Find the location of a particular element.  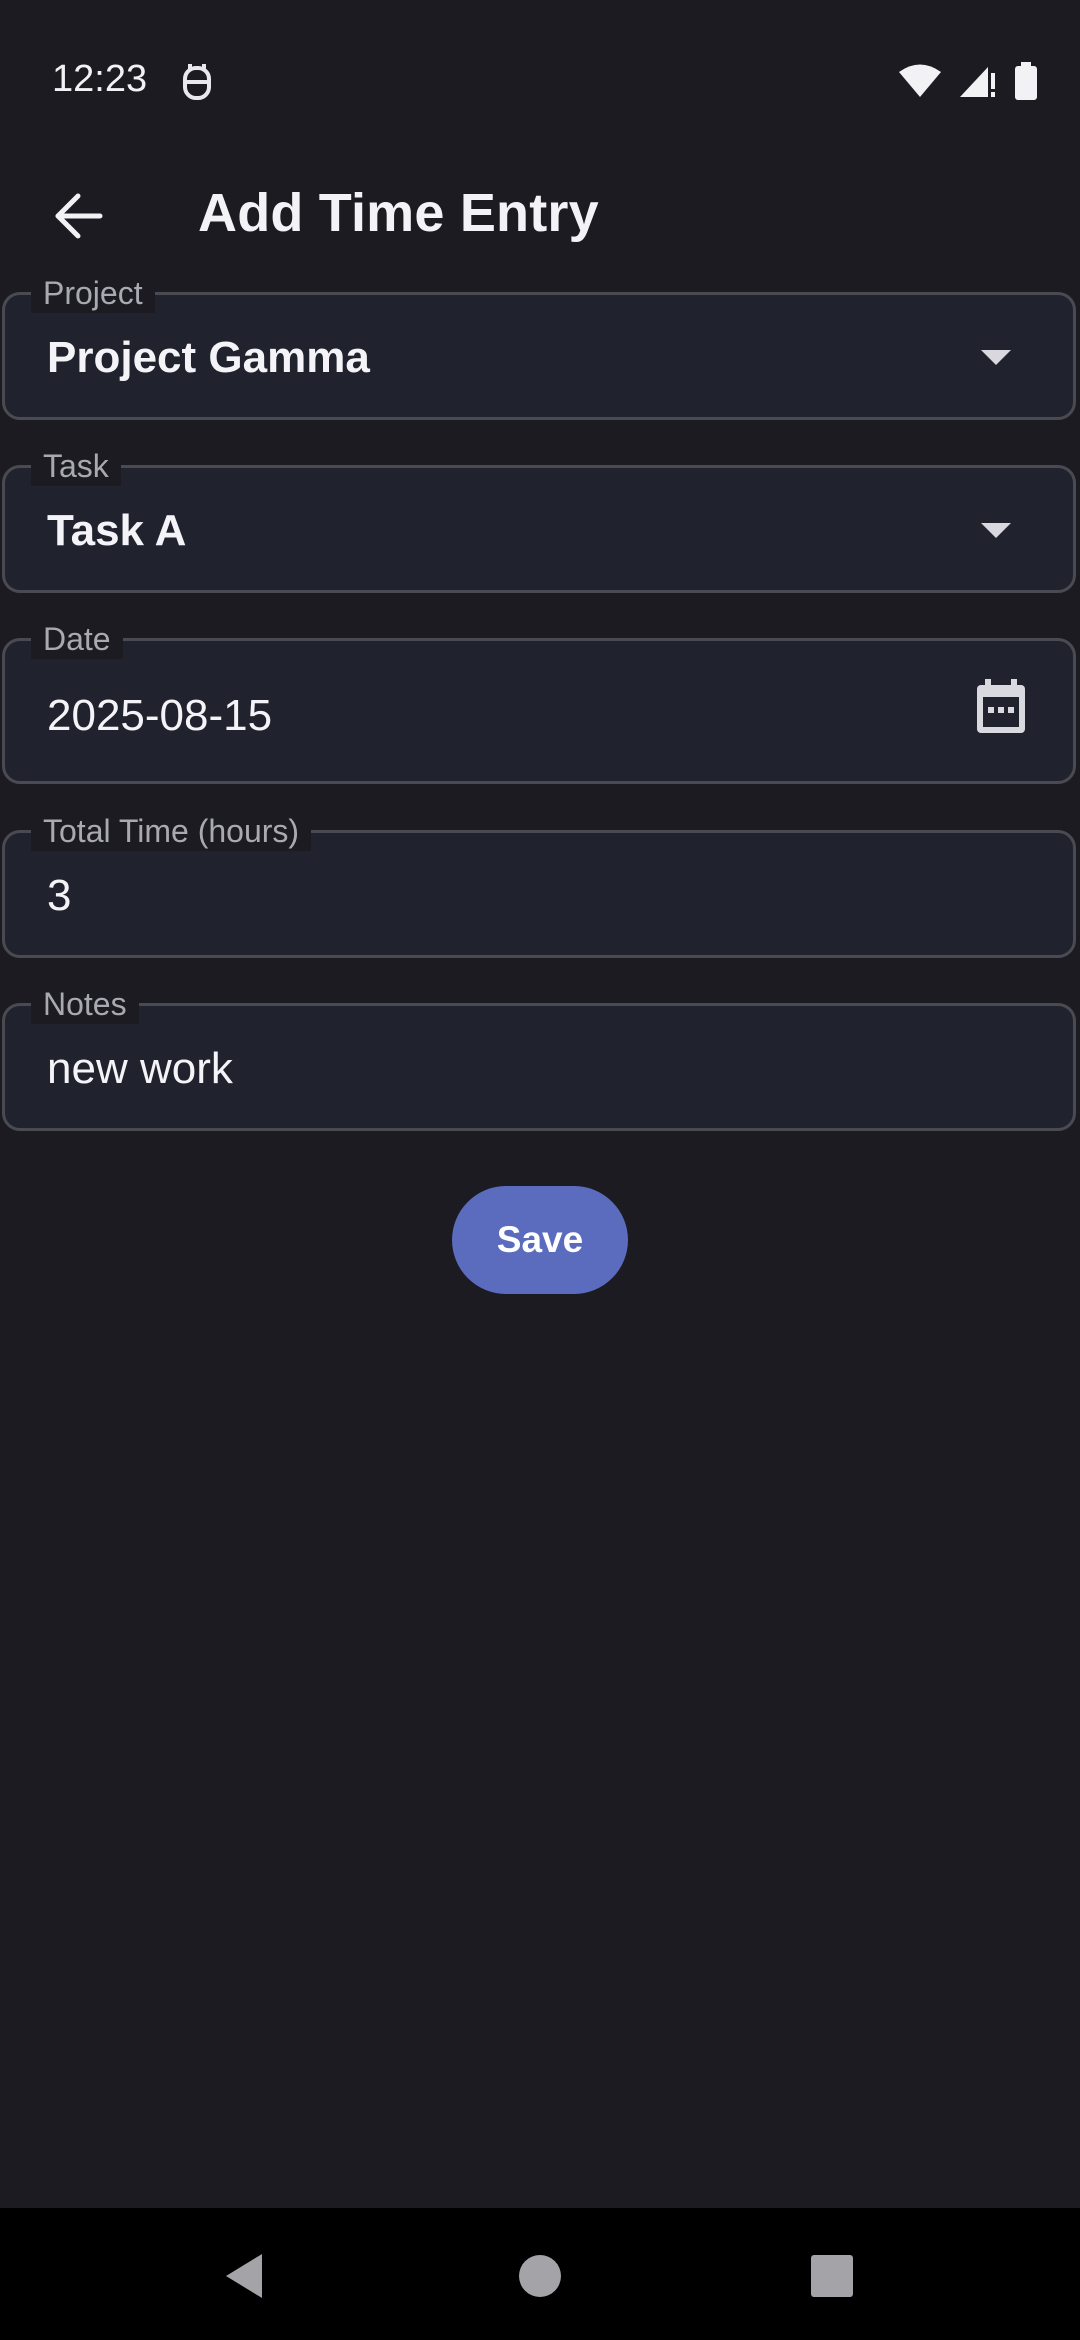

nav-back-button is located at coordinates (244, 2278).